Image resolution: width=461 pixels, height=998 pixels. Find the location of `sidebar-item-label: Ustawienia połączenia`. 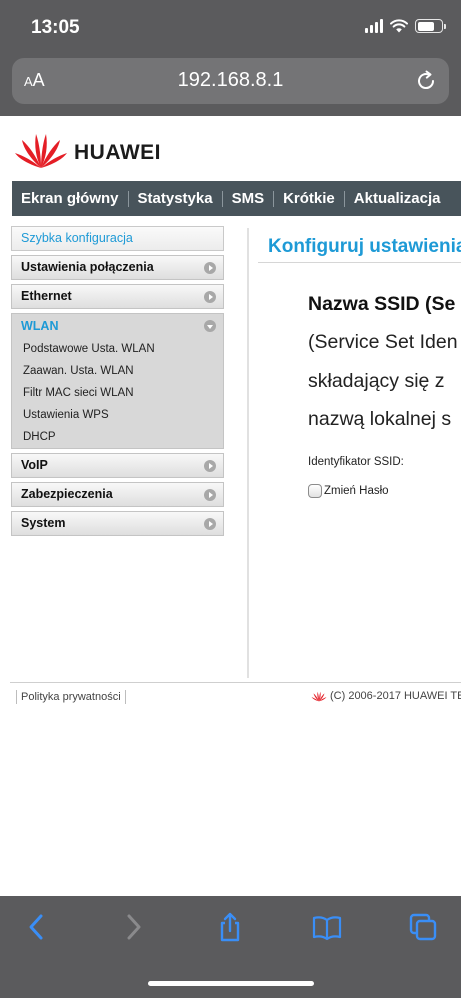

sidebar-item-label: Ustawienia połączenia is located at coordinates (87, 267).